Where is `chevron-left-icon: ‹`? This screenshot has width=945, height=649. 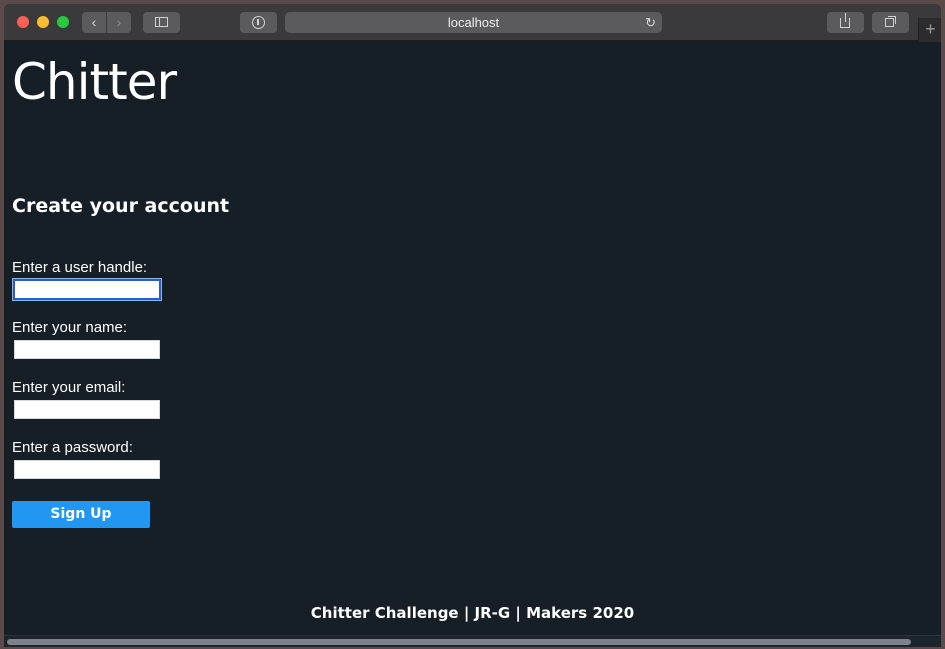
chevron-left-icon: ‹ is located at coordinates (94, 22).